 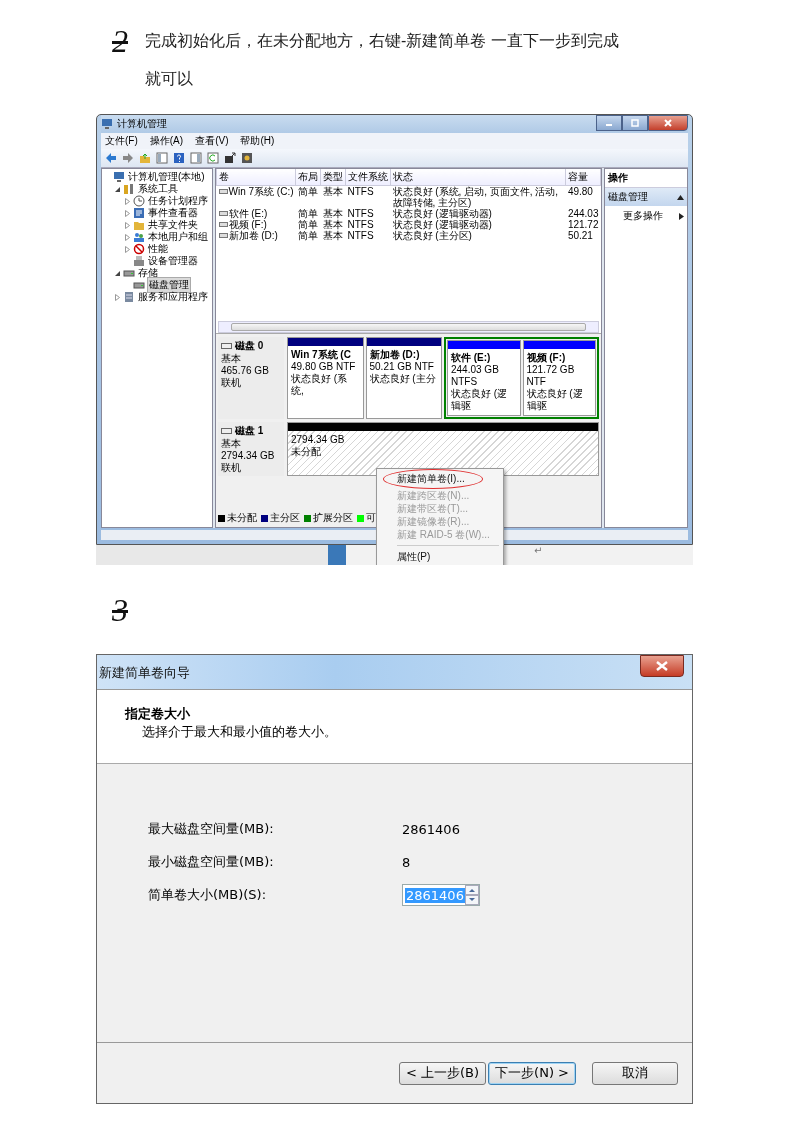 What do you see at coordinates (247, 224) in the screenshot?
I see `table-cell: 视频 (F:)` at bounding box center [247, 224].